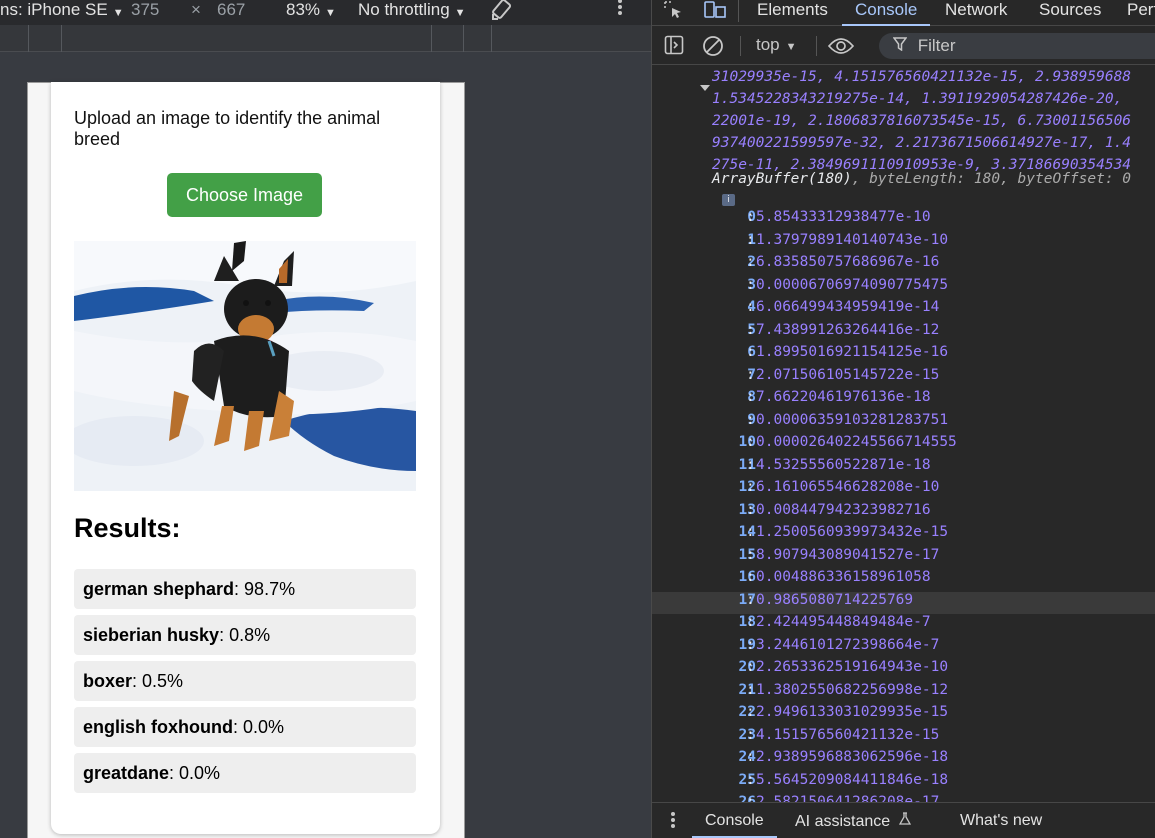 The width and height of the screenshot is (1155, 838). What do you see at coordinates (674, 12) in the screenshot?
I see `inspect-element-icon` at bounding box center [674, 12].